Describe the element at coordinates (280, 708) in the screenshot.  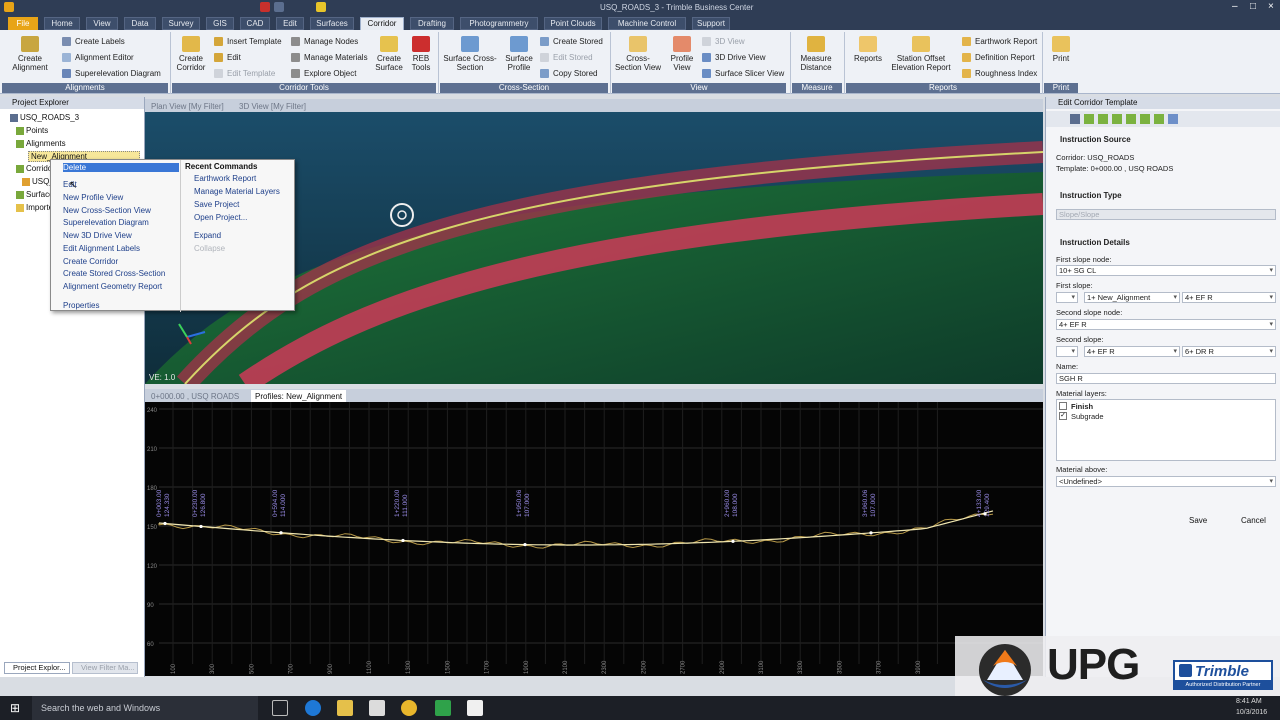
I see `task-view-icon` at that location.